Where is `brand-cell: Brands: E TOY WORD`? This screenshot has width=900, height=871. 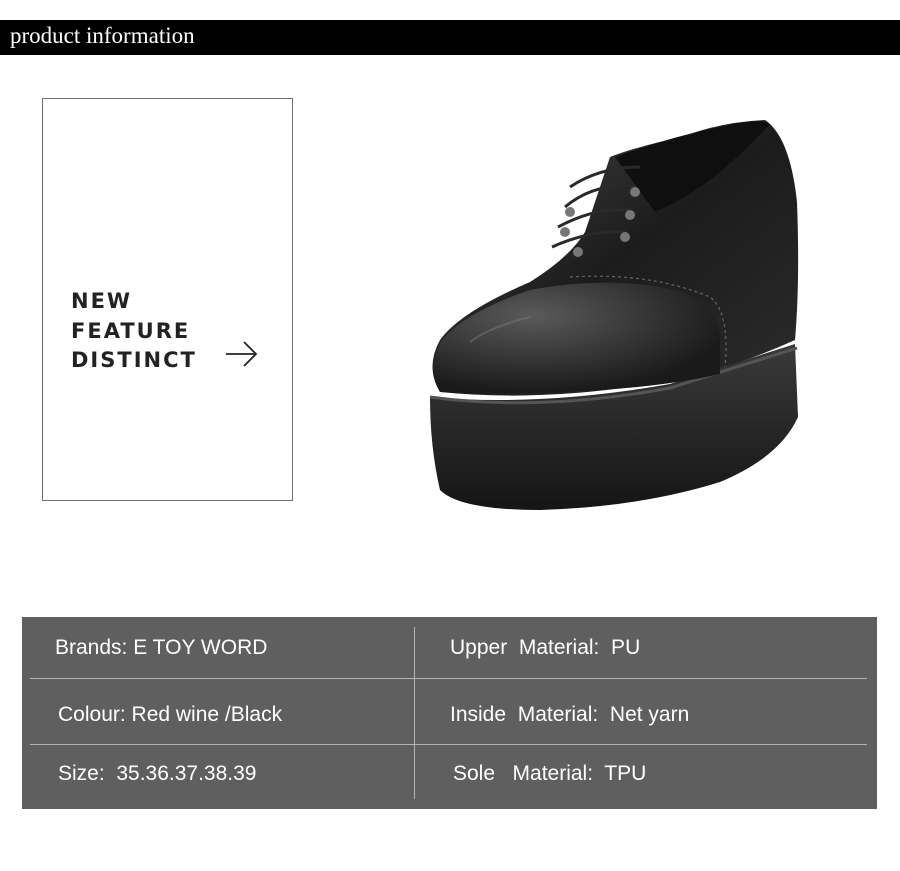 brand-cell: Brands: E TOY WORD is located at coordinates (161, 647).